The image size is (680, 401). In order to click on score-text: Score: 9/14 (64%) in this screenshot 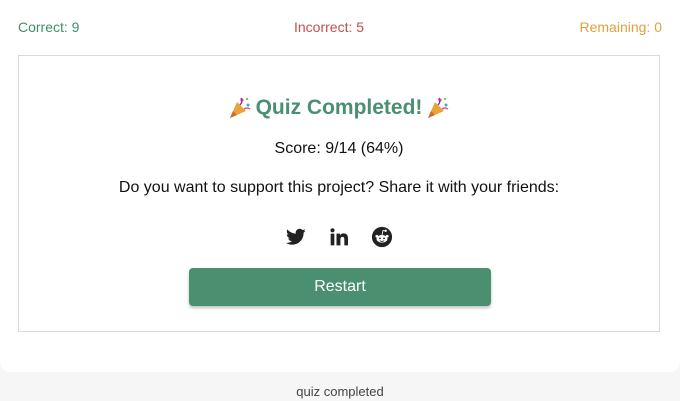, I will do `click(339, 148)`.